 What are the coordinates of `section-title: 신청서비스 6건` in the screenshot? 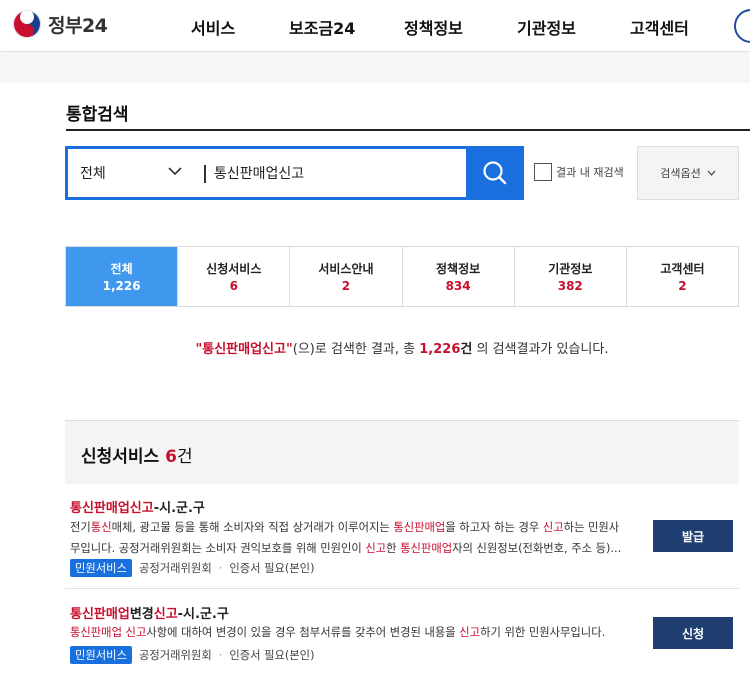 It's located at (137, 454).